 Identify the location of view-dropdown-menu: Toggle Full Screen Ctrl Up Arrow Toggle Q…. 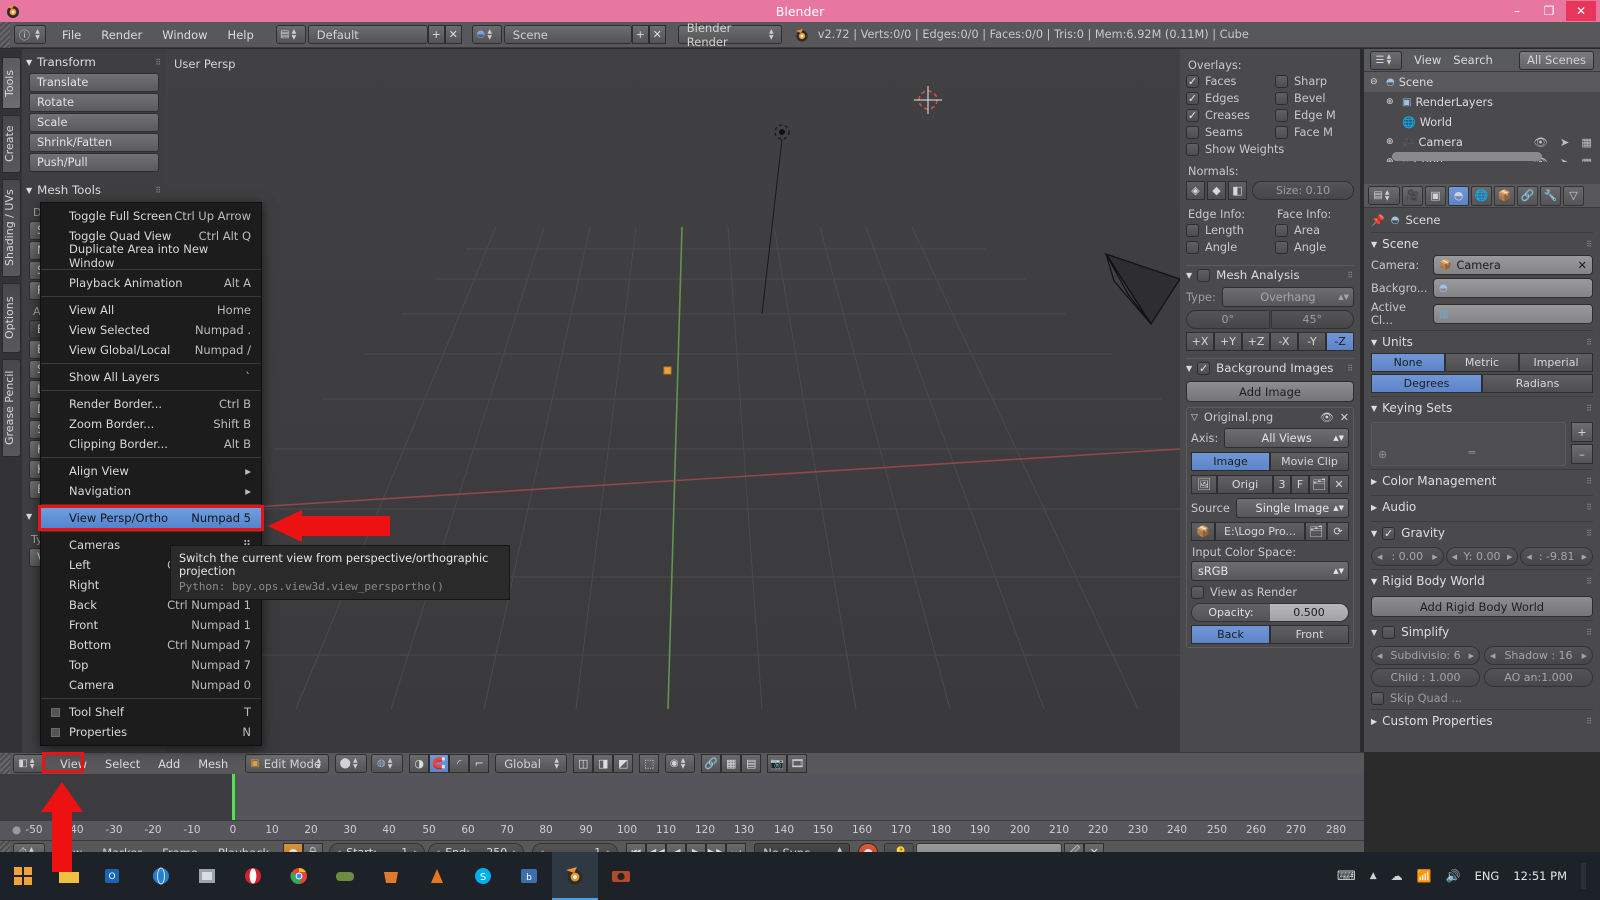
(151, 474).